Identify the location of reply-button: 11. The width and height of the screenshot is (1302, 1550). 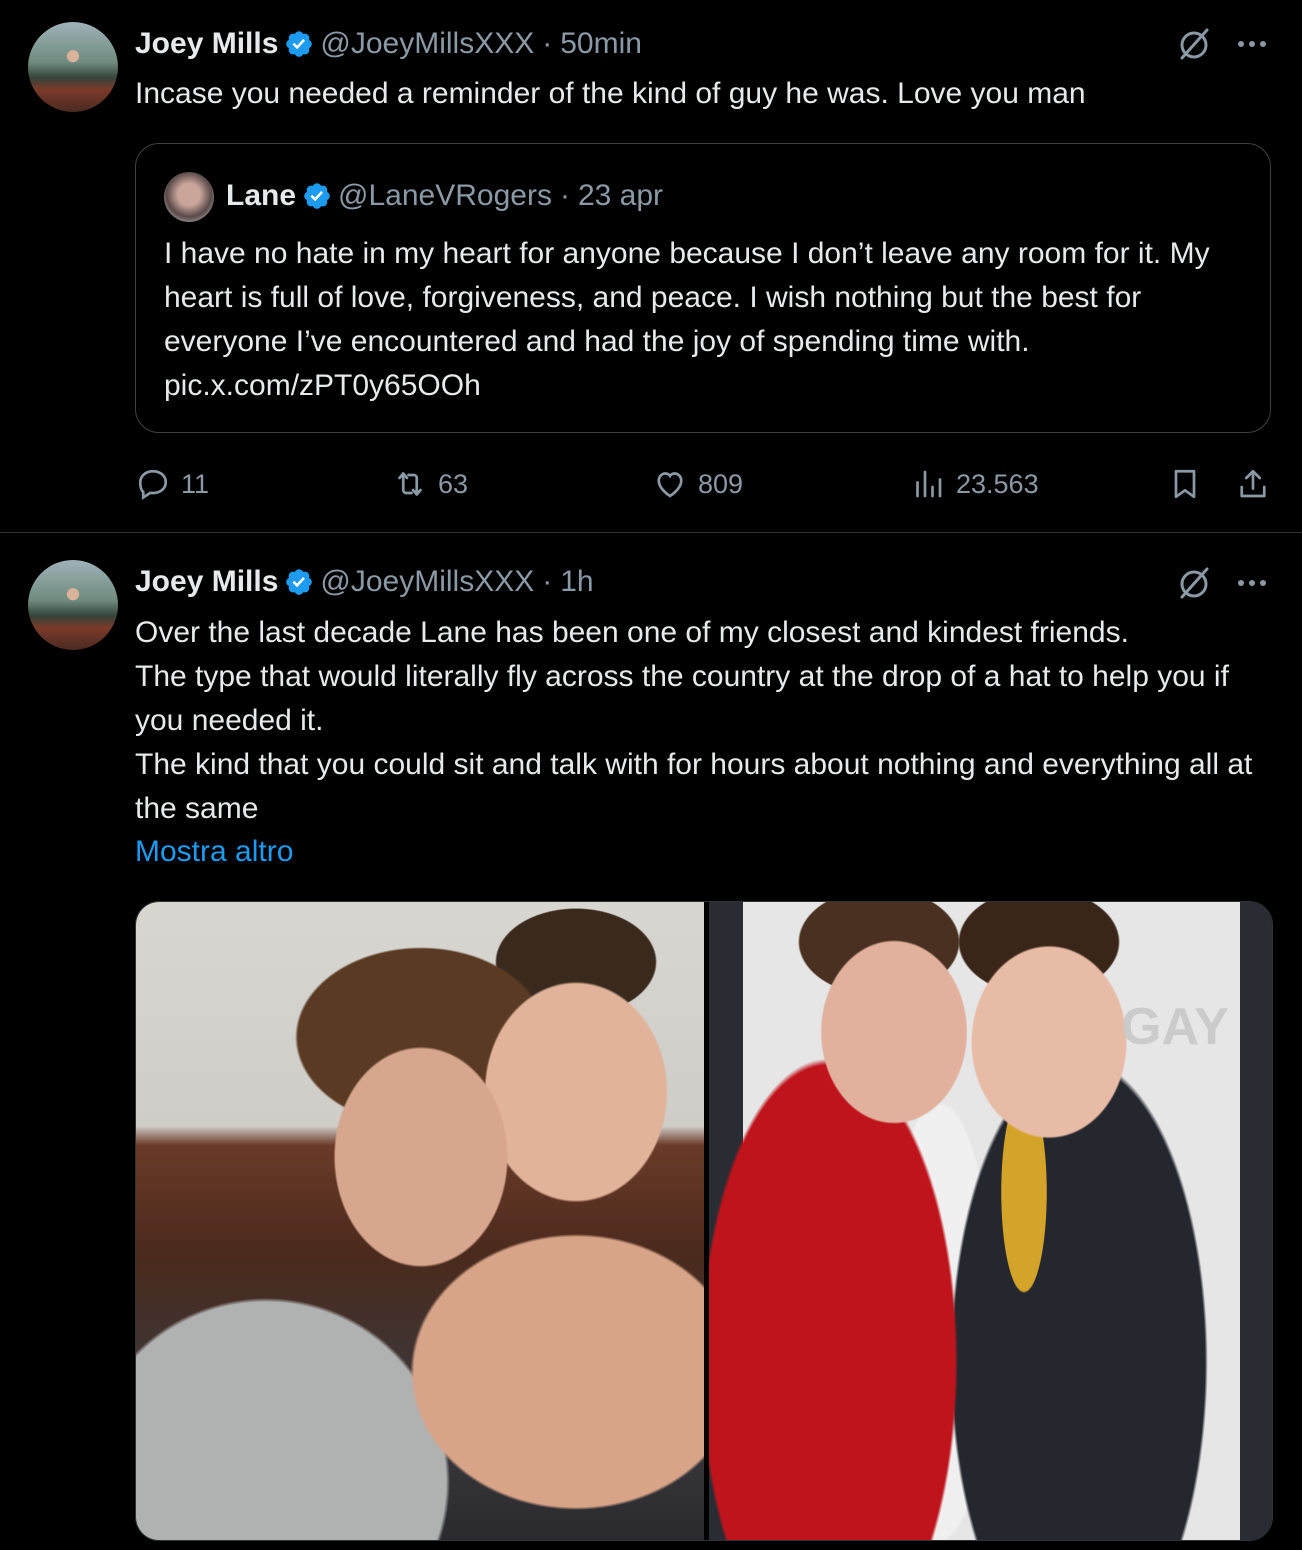
(172, 484).